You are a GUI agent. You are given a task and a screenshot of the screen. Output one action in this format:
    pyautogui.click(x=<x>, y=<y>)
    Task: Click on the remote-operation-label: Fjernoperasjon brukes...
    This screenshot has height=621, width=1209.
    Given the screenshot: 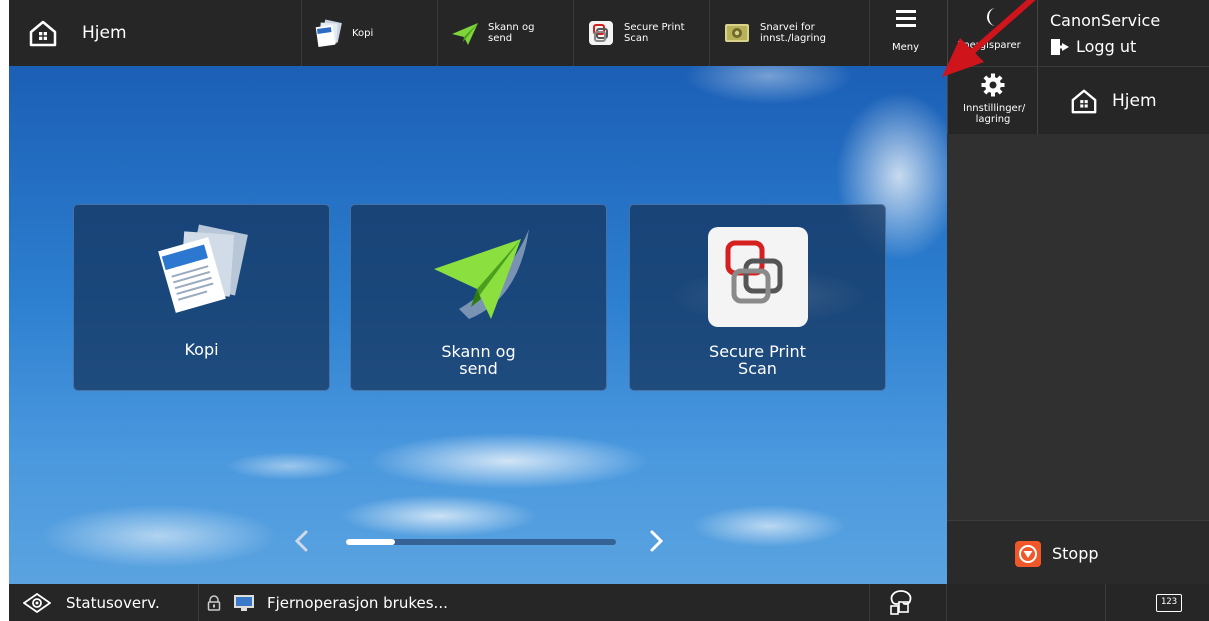 What is the action you would take?
    pyautogui.click(x=357, y=602)
    